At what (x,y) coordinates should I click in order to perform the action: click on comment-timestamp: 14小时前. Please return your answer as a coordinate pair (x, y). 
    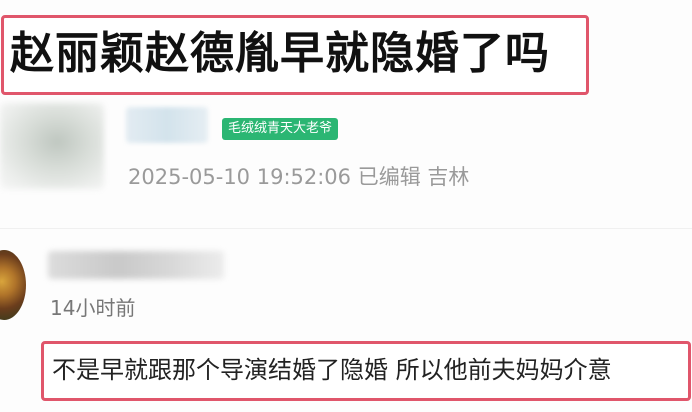
    Looking at the image, I should click on (93, 308).